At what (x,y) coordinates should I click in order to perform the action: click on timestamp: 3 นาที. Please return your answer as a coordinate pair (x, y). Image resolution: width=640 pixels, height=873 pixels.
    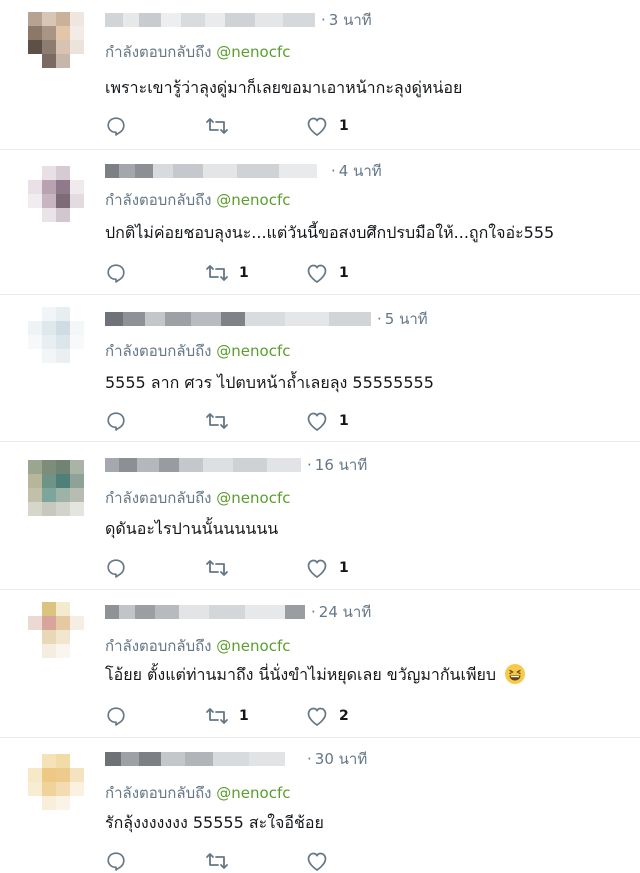
    Looking at the image, I should click on (350, 20).